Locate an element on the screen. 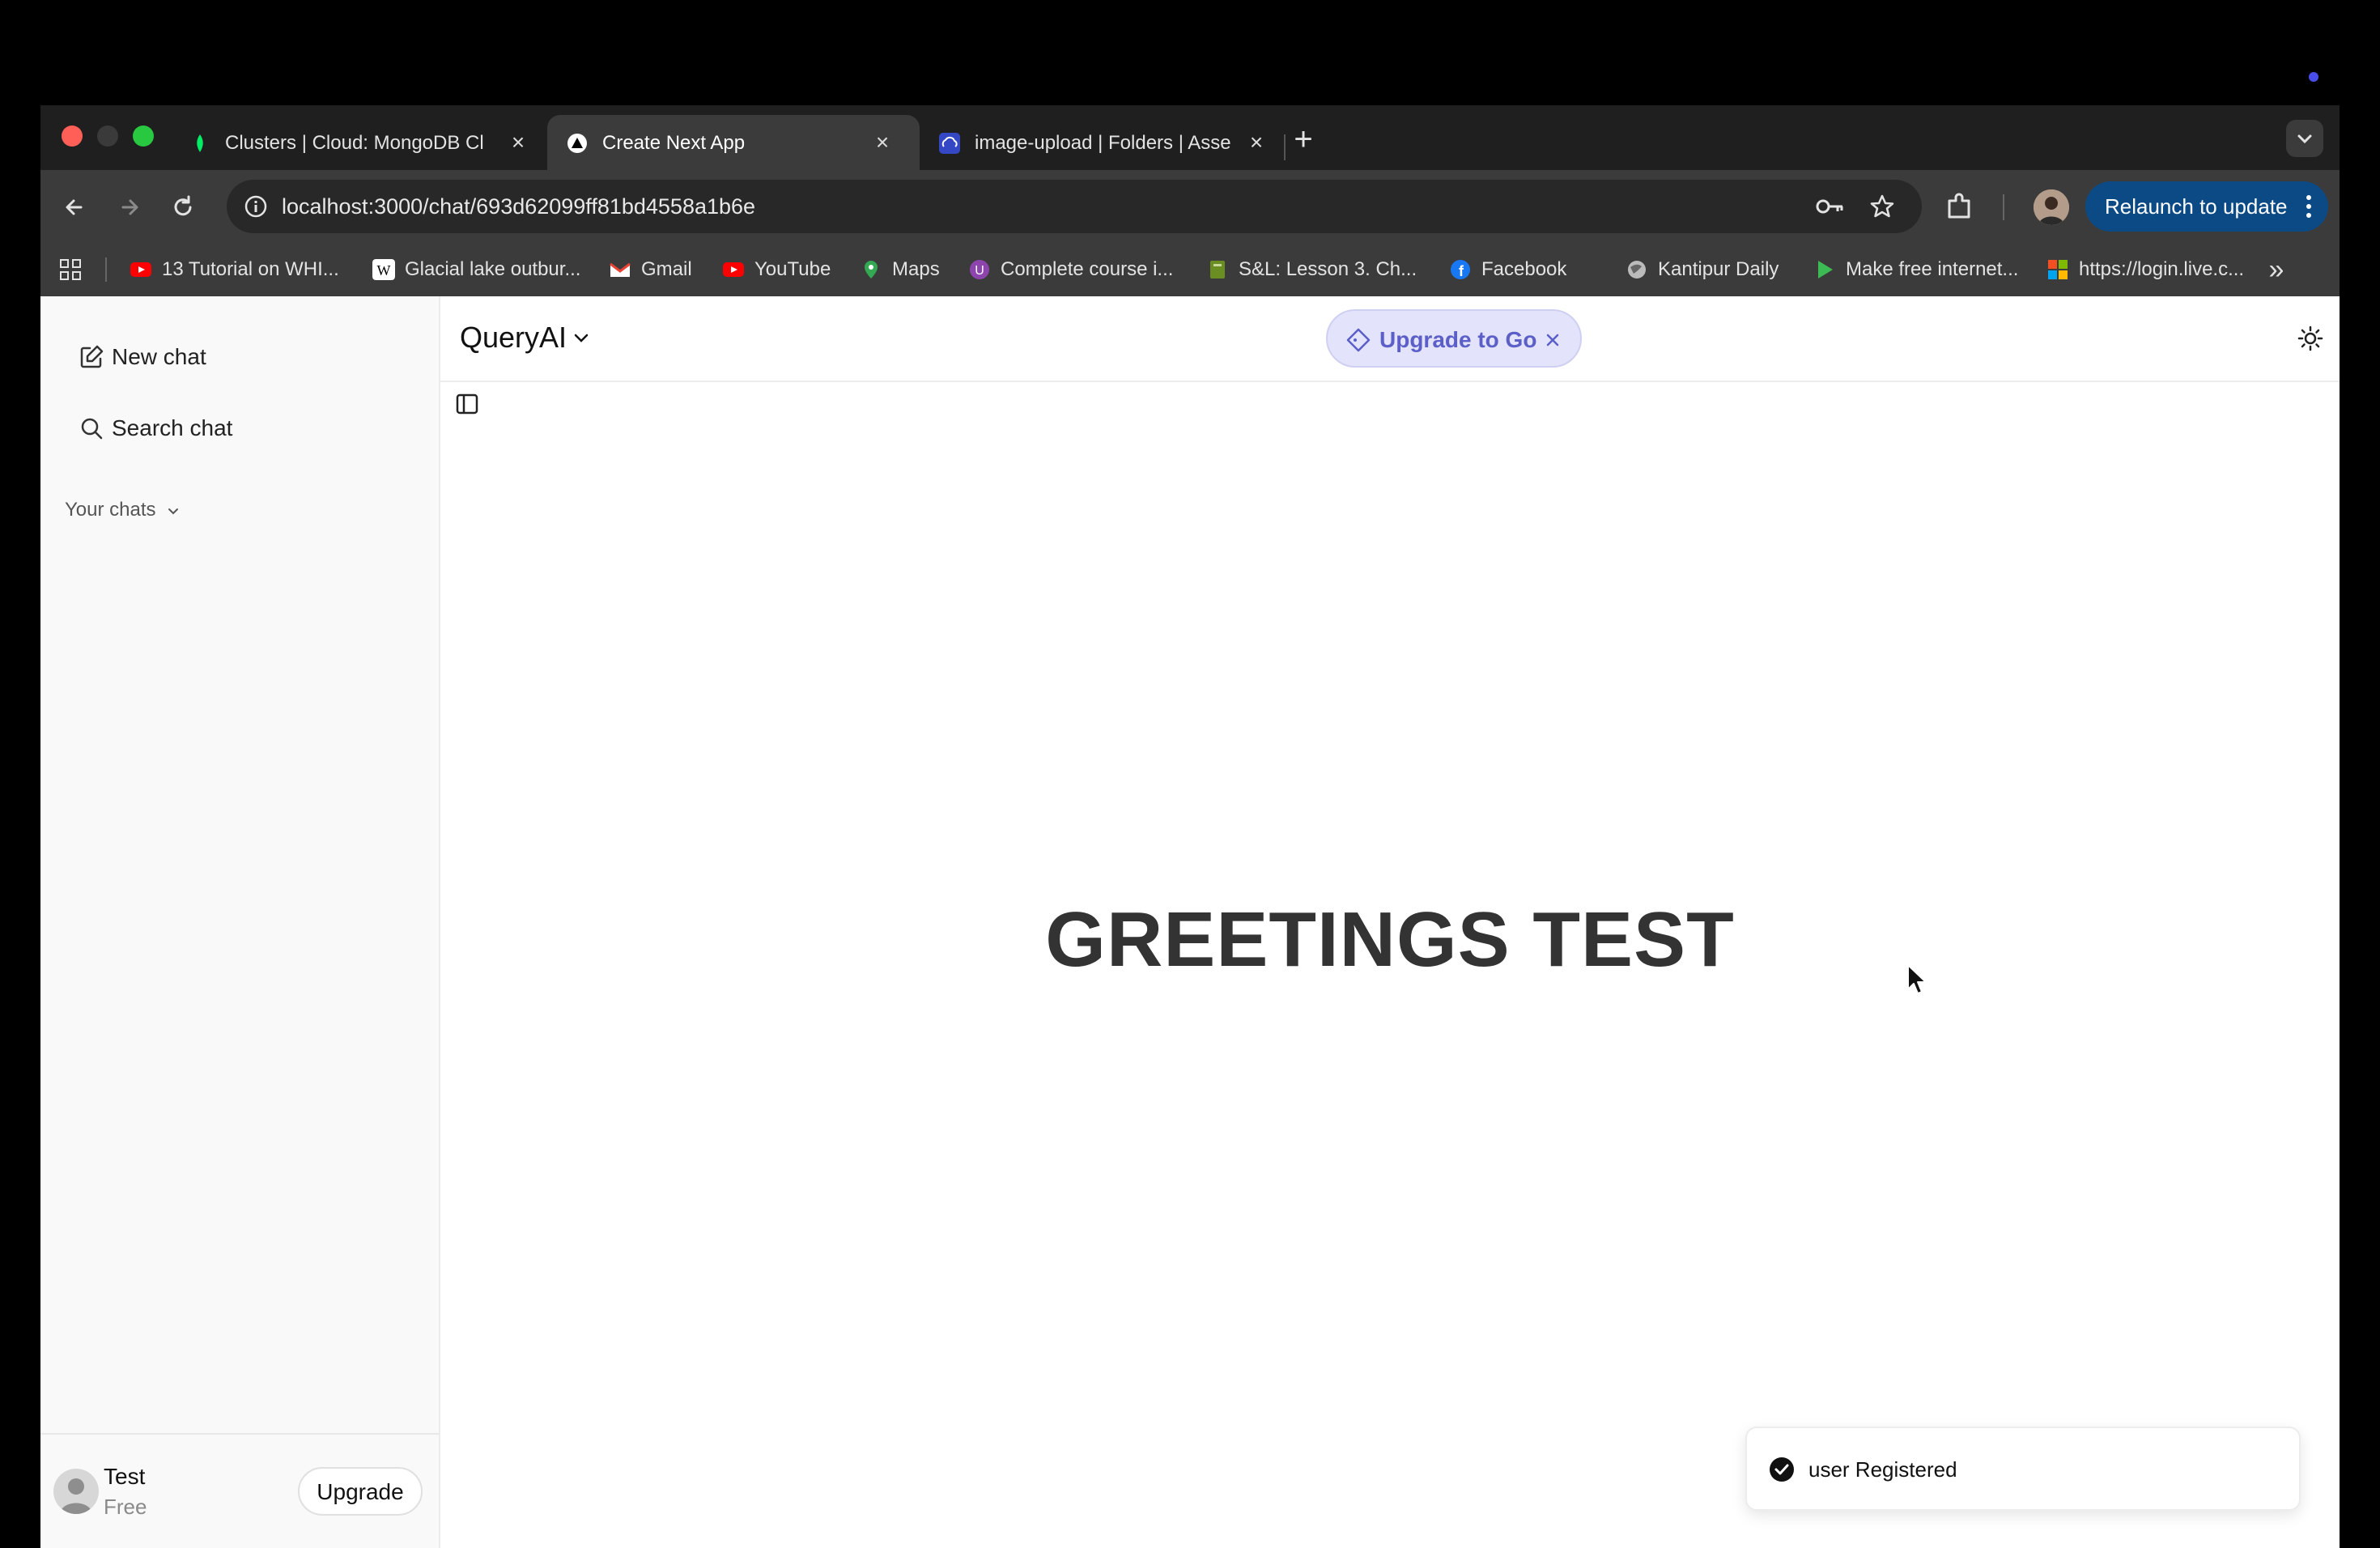 Image resolution: width=2380 pixels, height=1548 pixels. tab-cloudinary: image-upload | Folders | Asse × is located at coordinates (1106, 142).